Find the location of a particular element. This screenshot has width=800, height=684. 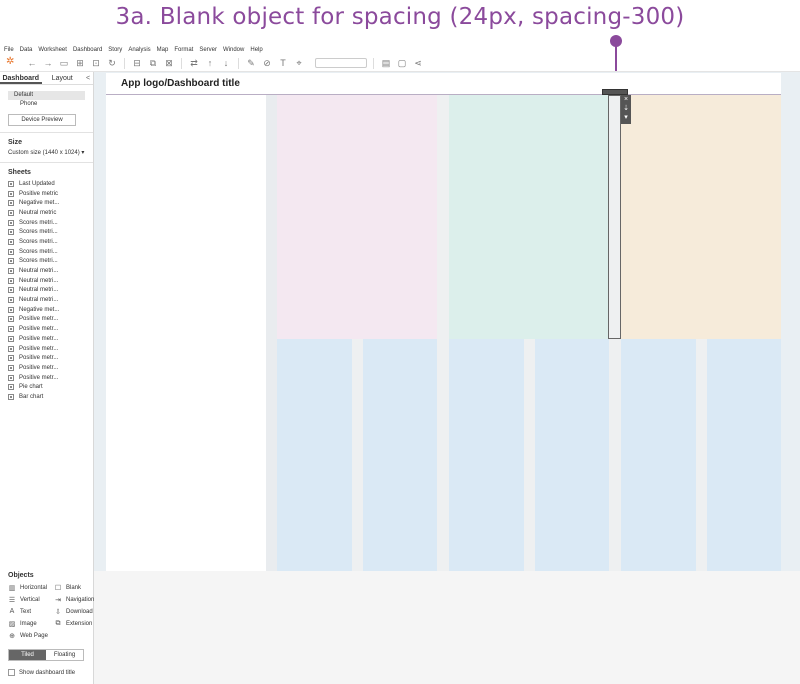

sheet-item: Pie chart is located at coordinates (46, 387).